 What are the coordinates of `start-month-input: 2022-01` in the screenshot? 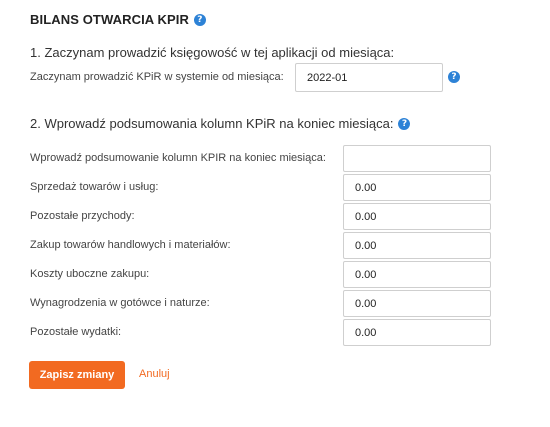 It's located at (369, 77).